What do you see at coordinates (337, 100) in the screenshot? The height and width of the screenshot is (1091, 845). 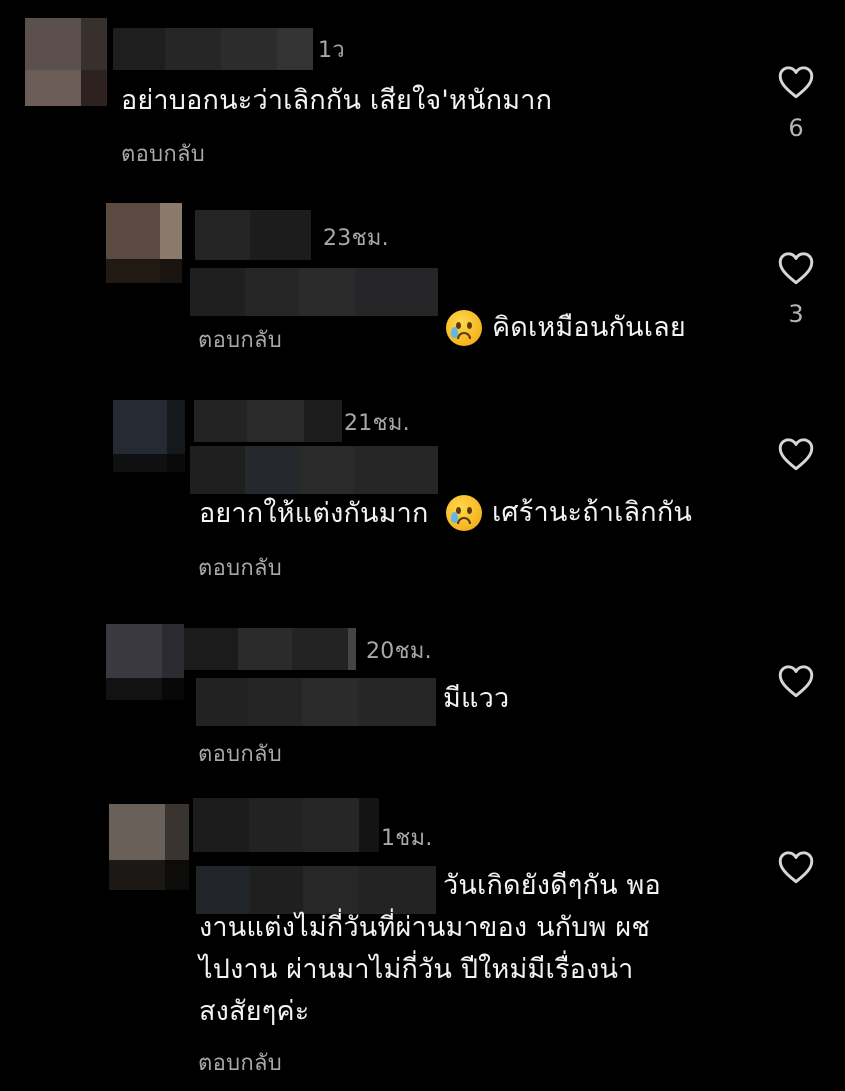 I see `comment-text: อย่าบอกนะว่าเลิกกัน เสียใจ'หนักมาก` at bounding box center [337, 100].